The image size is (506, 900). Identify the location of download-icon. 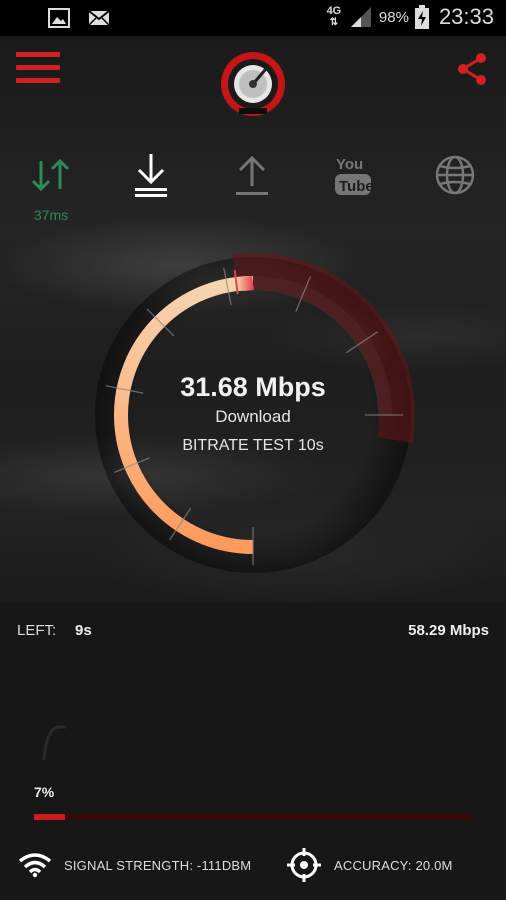
(151, 175).